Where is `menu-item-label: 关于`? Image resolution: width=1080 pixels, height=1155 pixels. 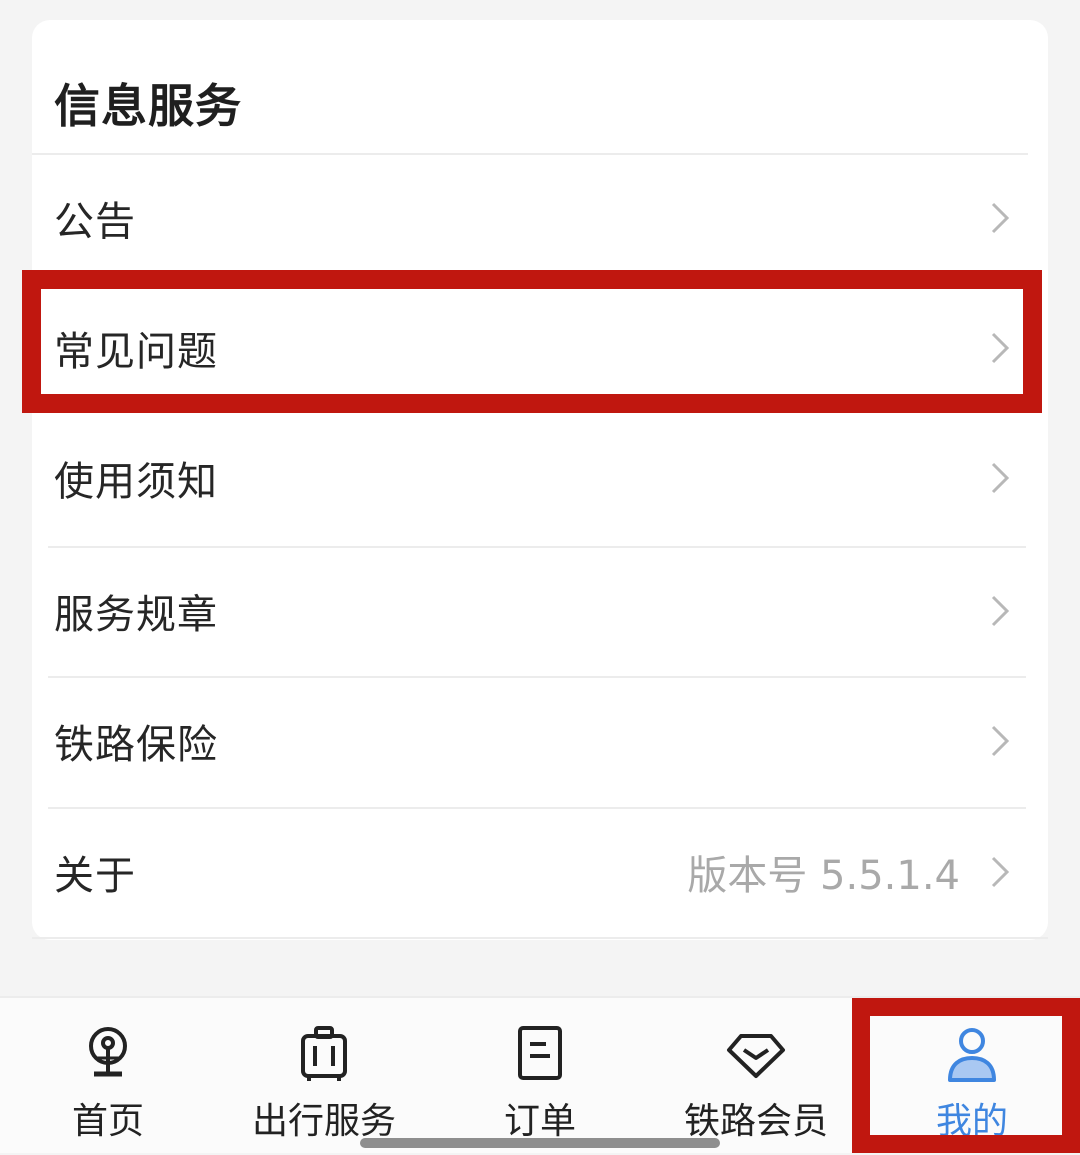 menu-item-label: 关于 is located at coordinates (95, 876).